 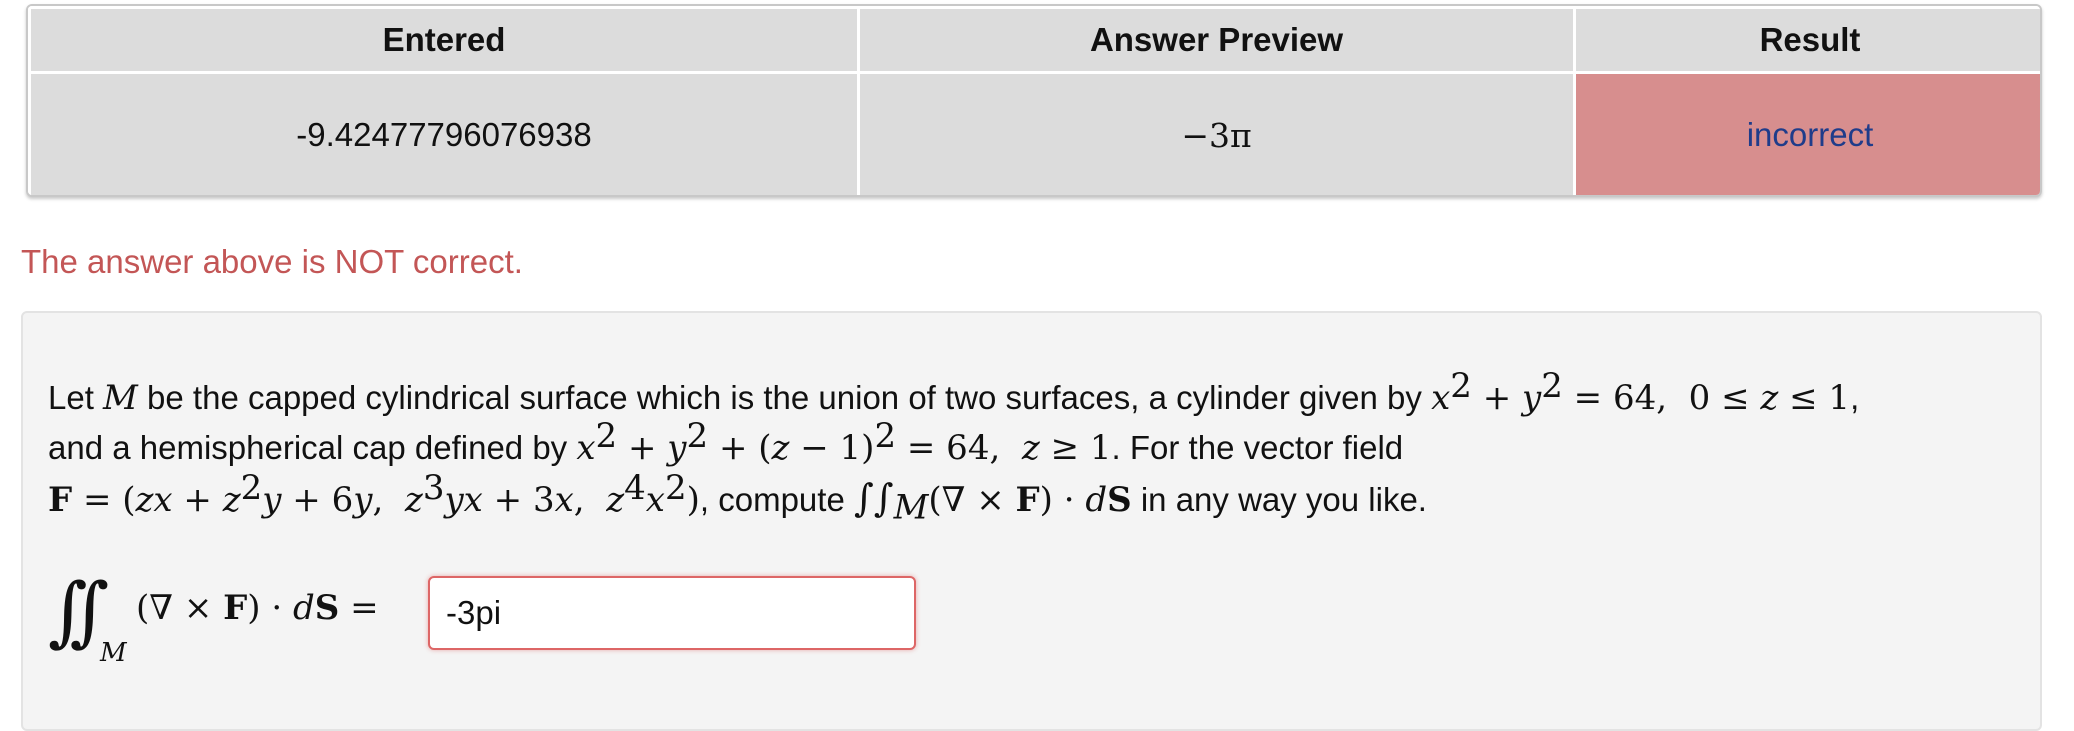 What do you see at coordinates (120, 398) in the screenshot?
I see `surface-symbol: M` at bounding box center [120, 398].